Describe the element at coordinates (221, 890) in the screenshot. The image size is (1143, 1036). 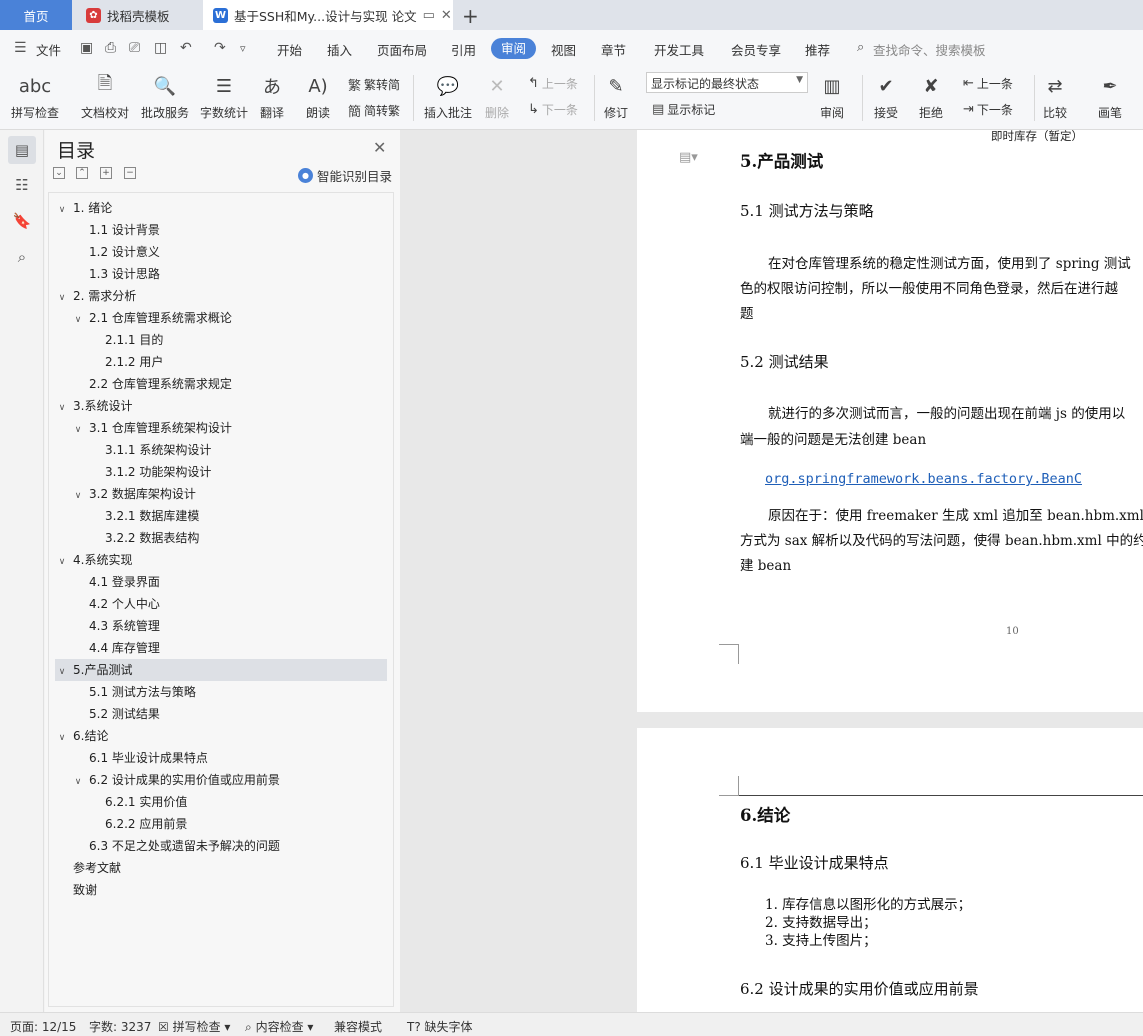
I see `toc-item: 致谢` at that location.